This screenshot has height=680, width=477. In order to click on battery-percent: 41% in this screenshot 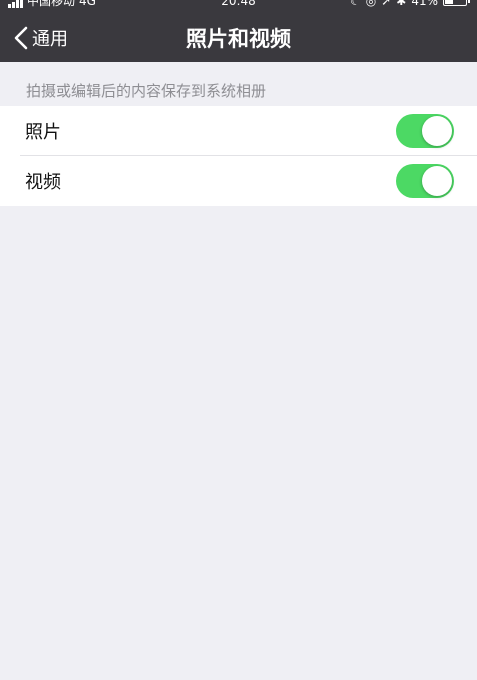, I will do `click(424, 4)`.